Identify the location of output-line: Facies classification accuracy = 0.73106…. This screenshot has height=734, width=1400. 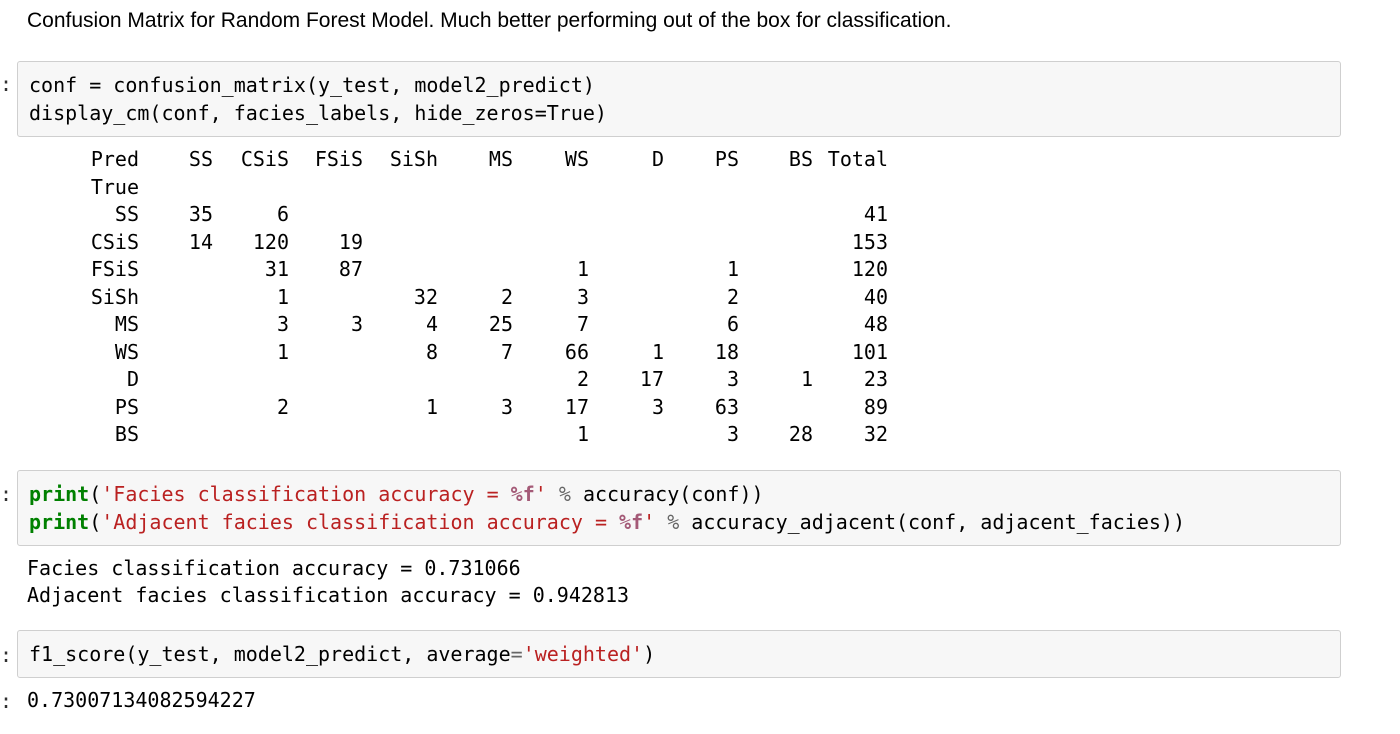
(274, 568).